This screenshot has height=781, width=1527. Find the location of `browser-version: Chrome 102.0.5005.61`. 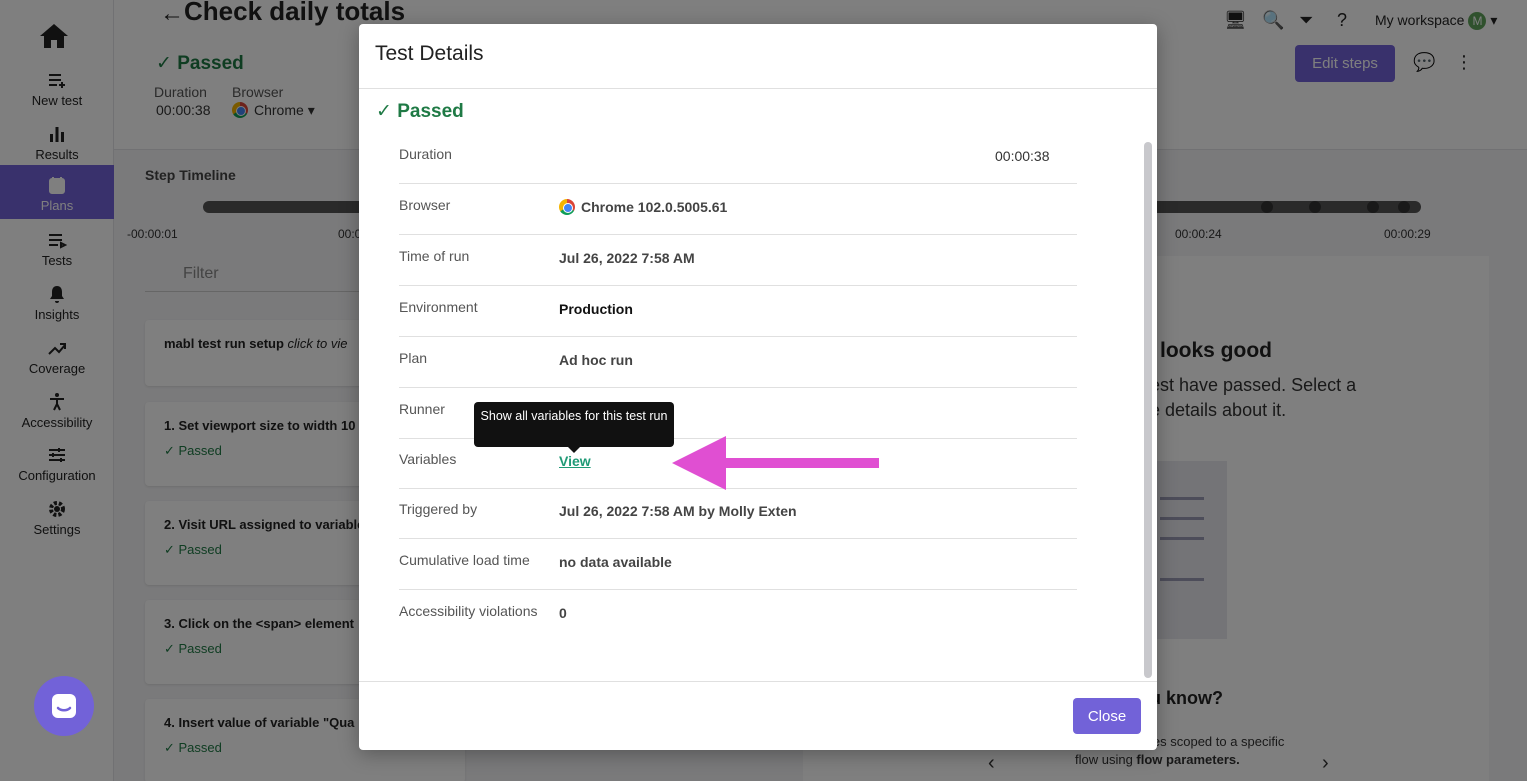

browser-version: Chrome 102.0.5005.61 is located at coordinates (654, 207).